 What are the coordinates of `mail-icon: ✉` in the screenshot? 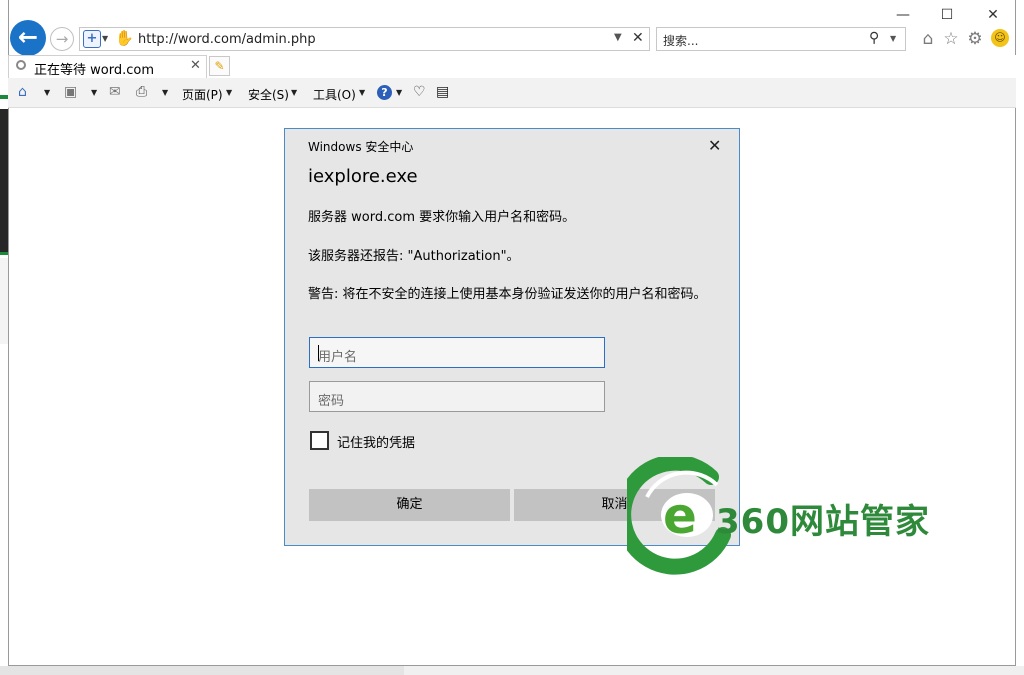 It's located at (115, 92).